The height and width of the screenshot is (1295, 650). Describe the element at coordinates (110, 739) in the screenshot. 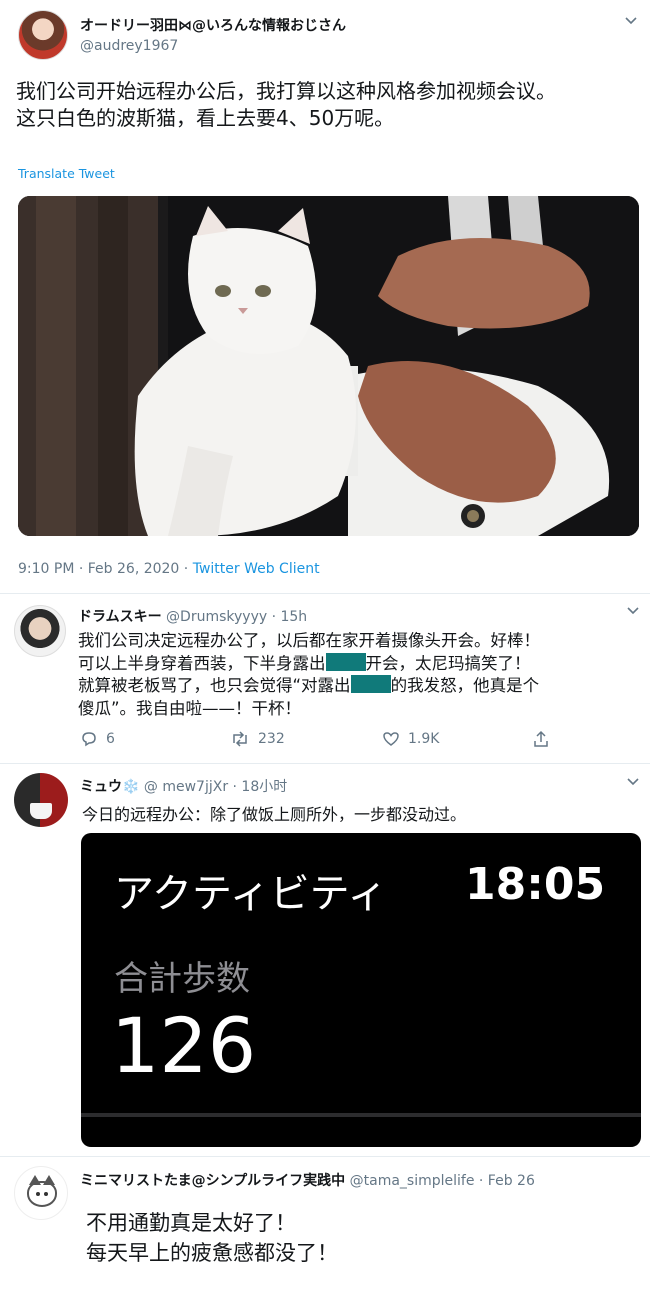

I see `reply-count: 6` at that location.